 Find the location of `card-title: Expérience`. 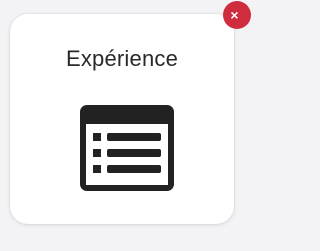

card-title: Expérience is located at coordinates (122, 58).